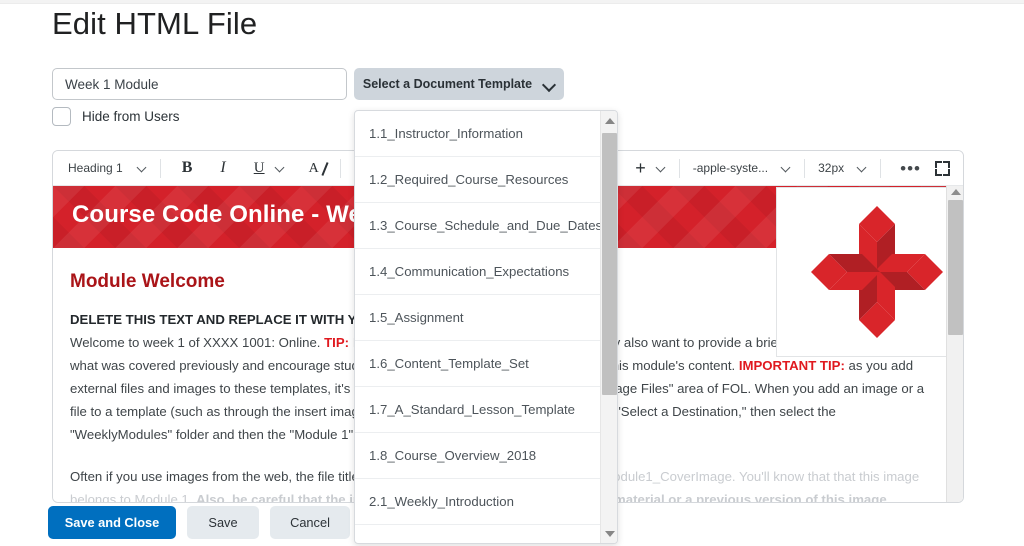  What do you see at coordinates (955, 267) in the screenshot?
I see `editor-scrollbar-thumb` at bounding box center [955, 267].